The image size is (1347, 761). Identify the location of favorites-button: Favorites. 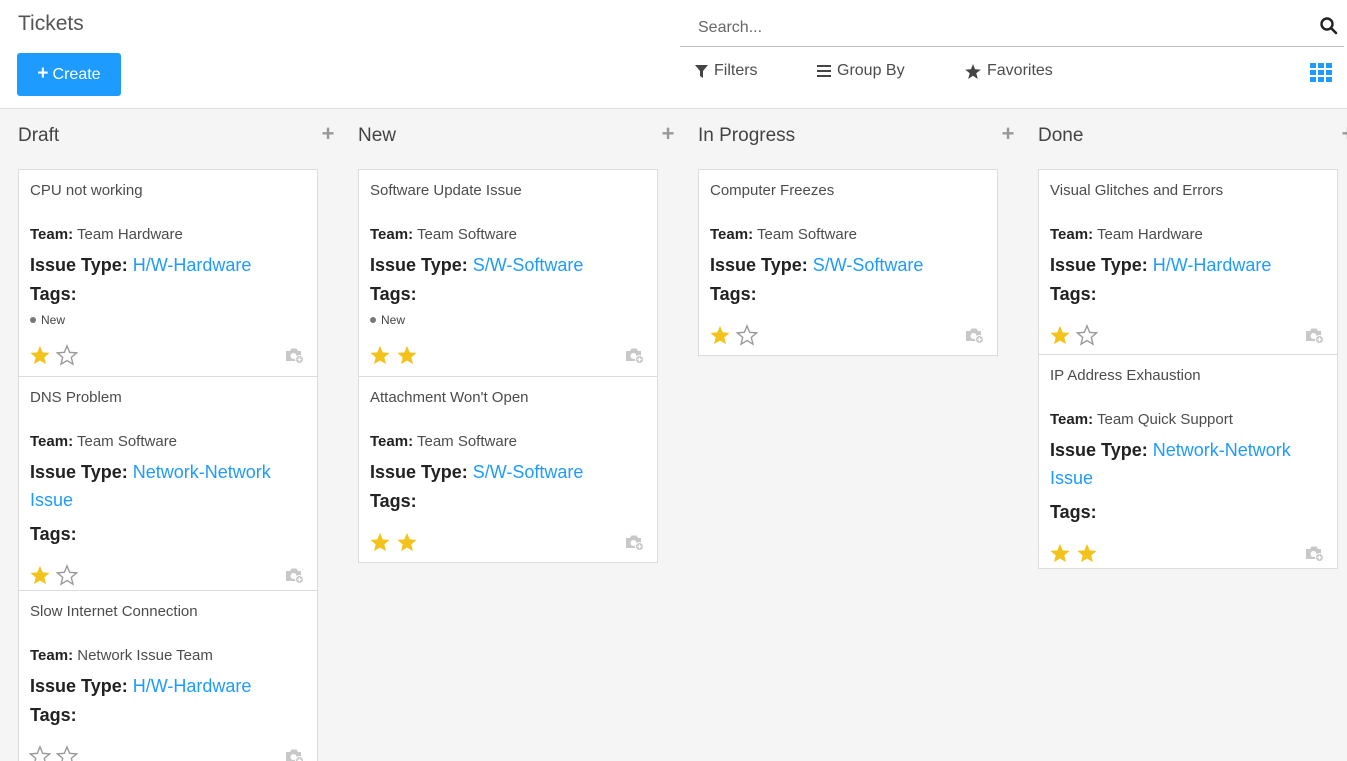
(1009, 71).